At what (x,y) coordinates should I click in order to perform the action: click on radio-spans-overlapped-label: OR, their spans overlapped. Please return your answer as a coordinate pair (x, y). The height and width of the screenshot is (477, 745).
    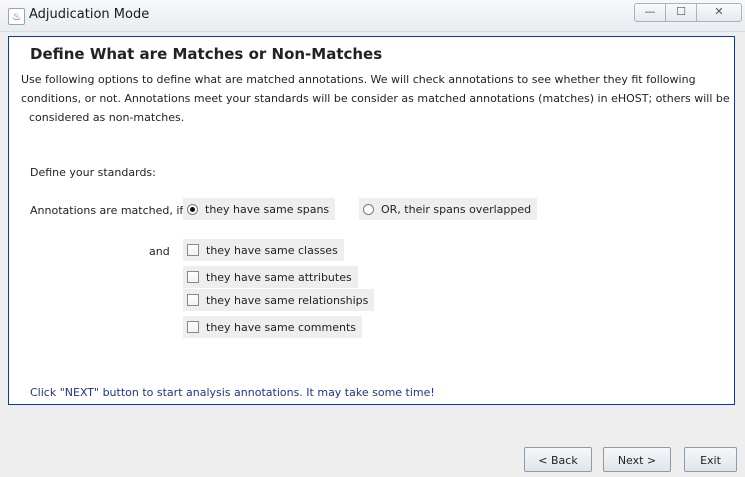
    Looking at the image, I should click on (456, 209).